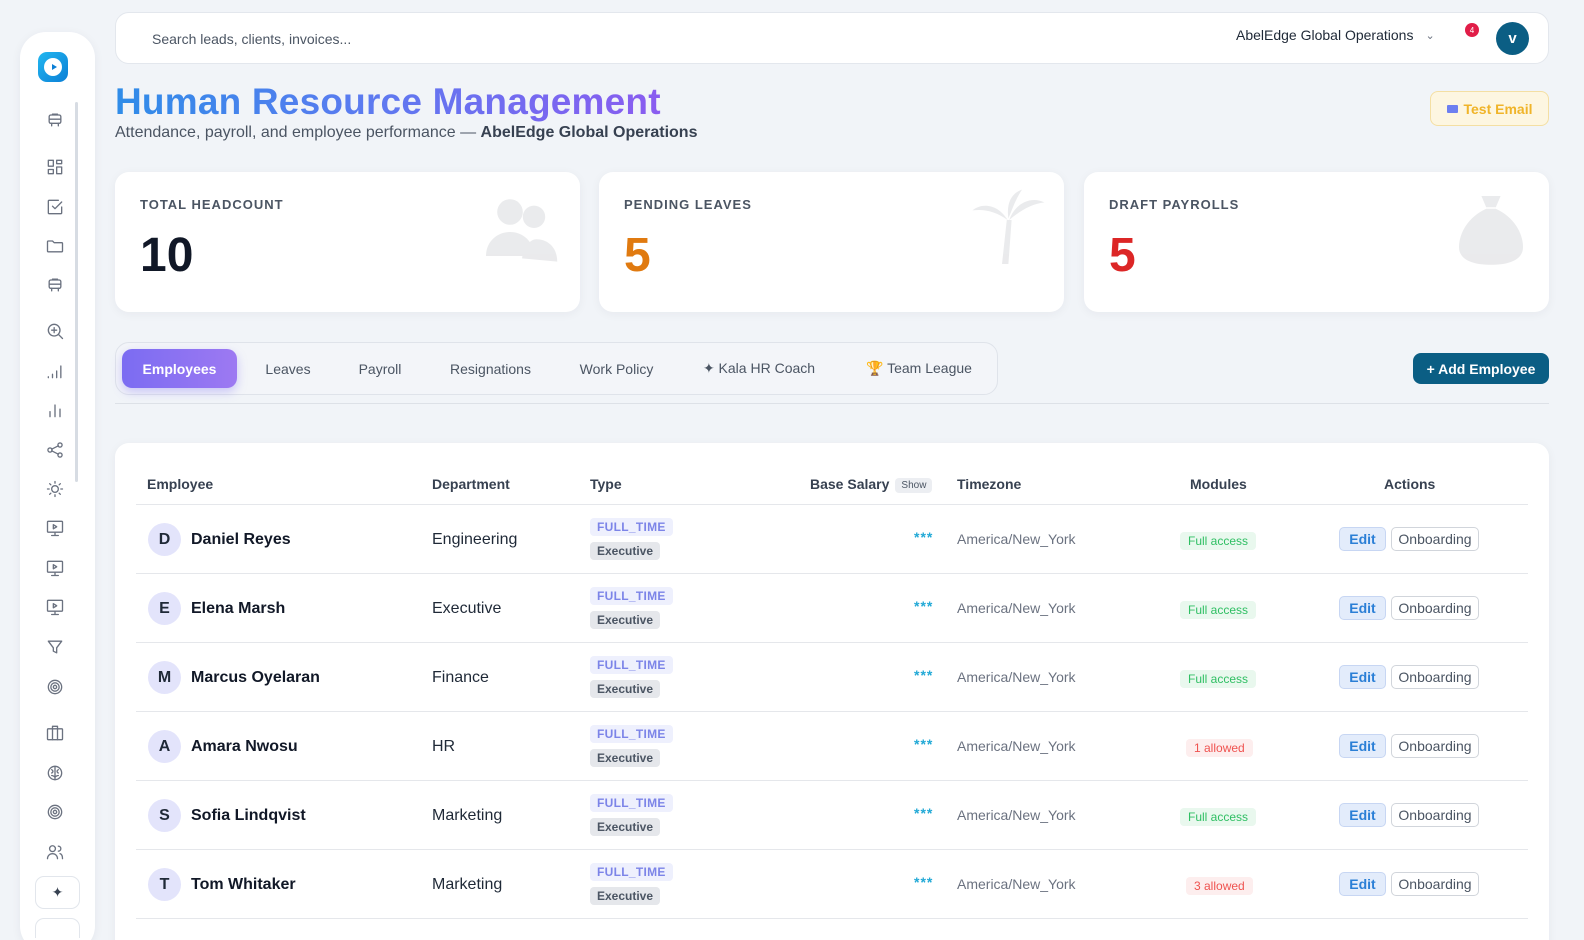 This screenshot has height=940, width=1584. I want to click on tab-payroll: Payroll, so click(380, 368).